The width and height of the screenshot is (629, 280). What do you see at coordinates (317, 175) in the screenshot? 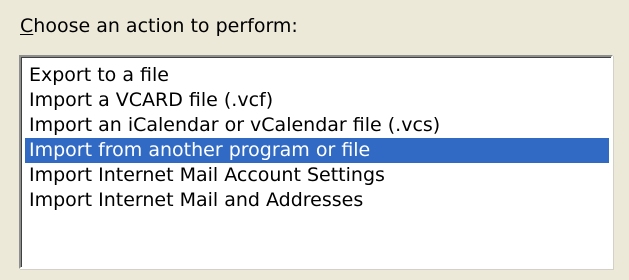
I see `action-item-import-mail-account-settings: Import Internet Mail Account Settings` at bounding box center [317, 175].